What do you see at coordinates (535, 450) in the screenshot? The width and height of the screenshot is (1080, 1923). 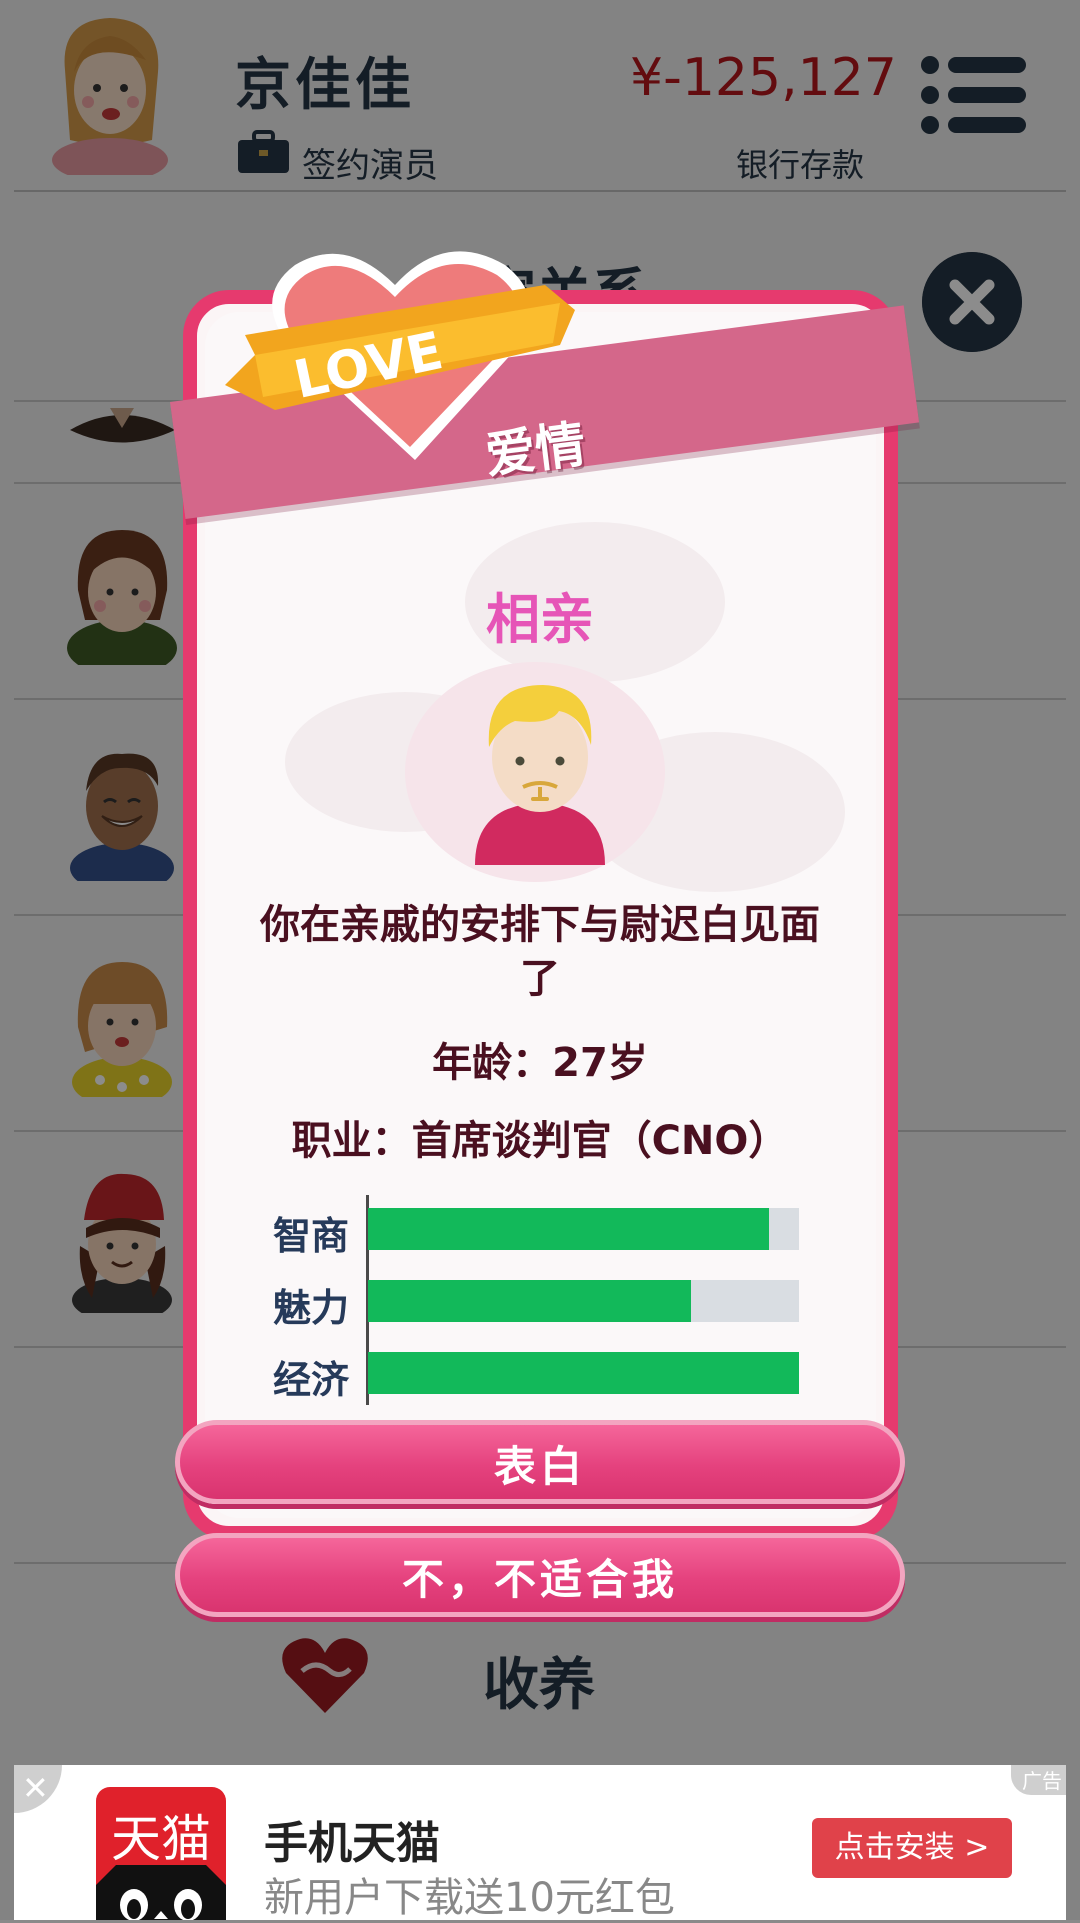 I see `dialog-title: 爱情` at bounding box center [535, 450].